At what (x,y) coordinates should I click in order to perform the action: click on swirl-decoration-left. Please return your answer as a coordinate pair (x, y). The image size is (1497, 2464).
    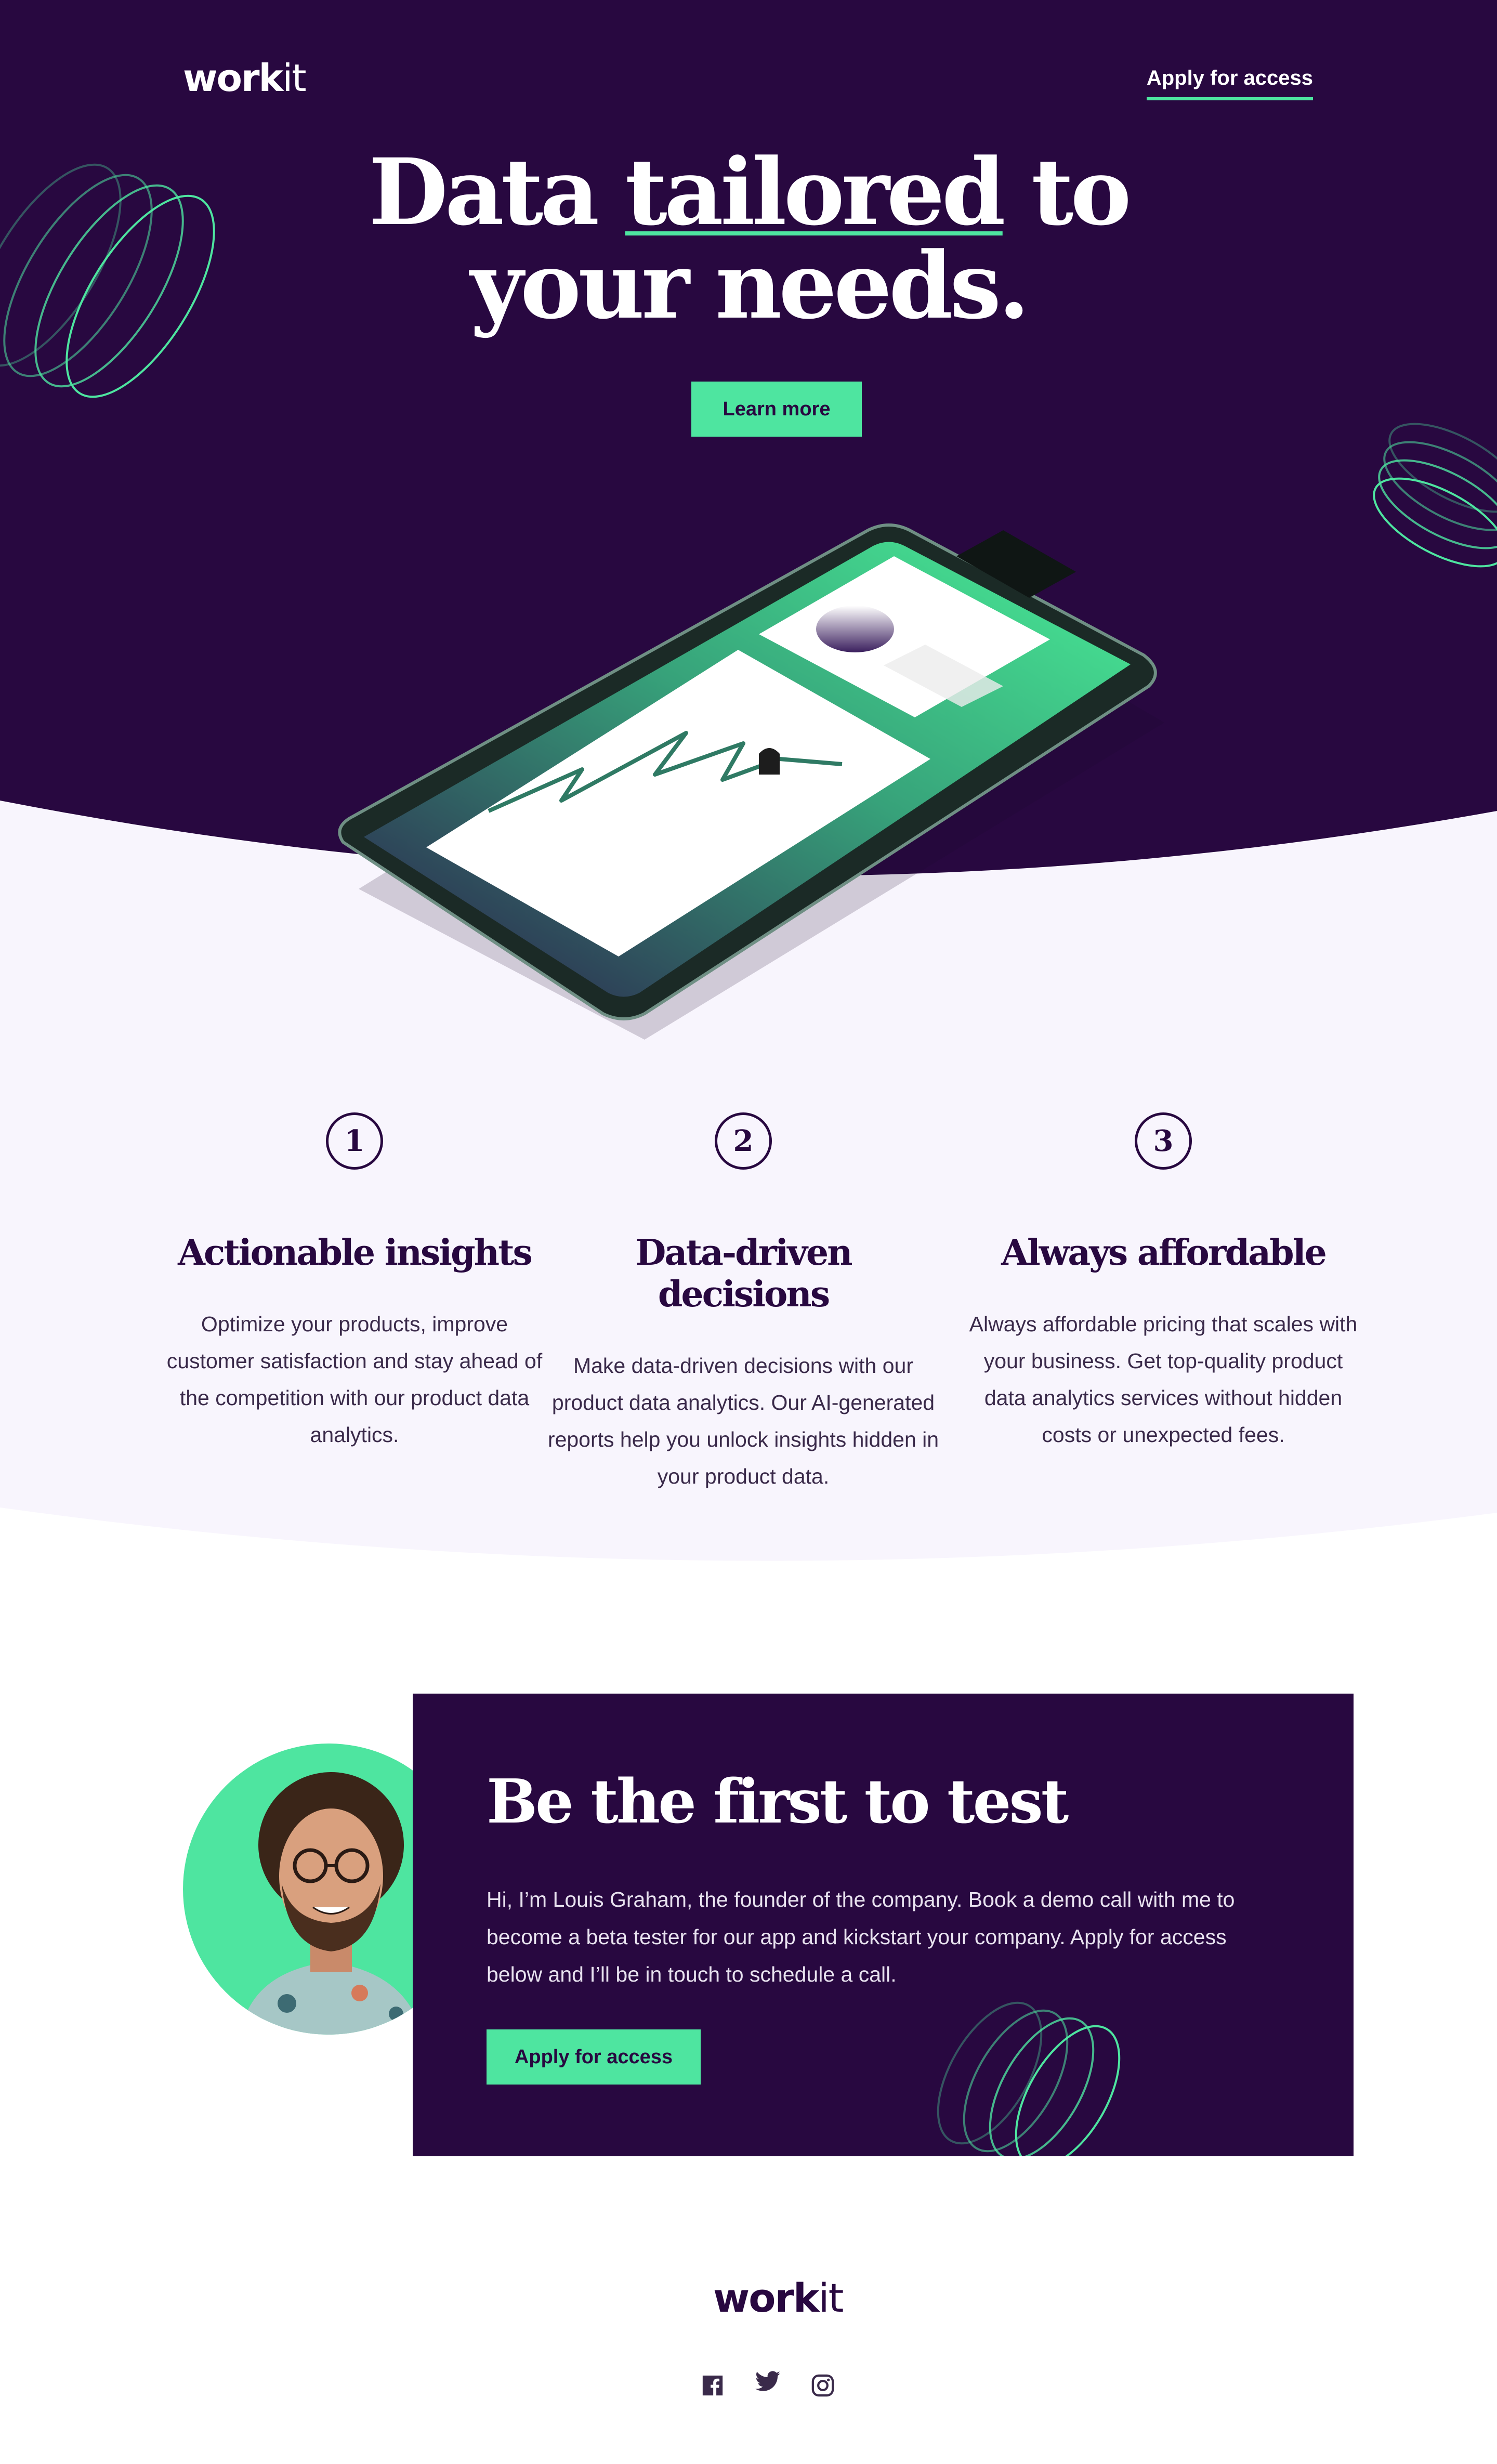
    Looking at the image, I should click on (107, 280).